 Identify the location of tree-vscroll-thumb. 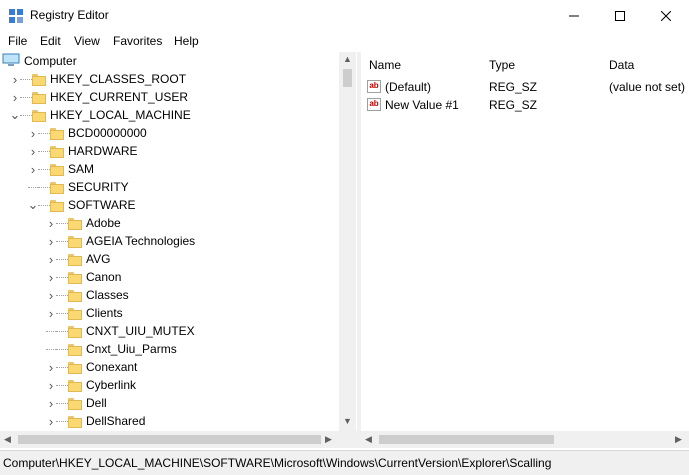
(347, 78).